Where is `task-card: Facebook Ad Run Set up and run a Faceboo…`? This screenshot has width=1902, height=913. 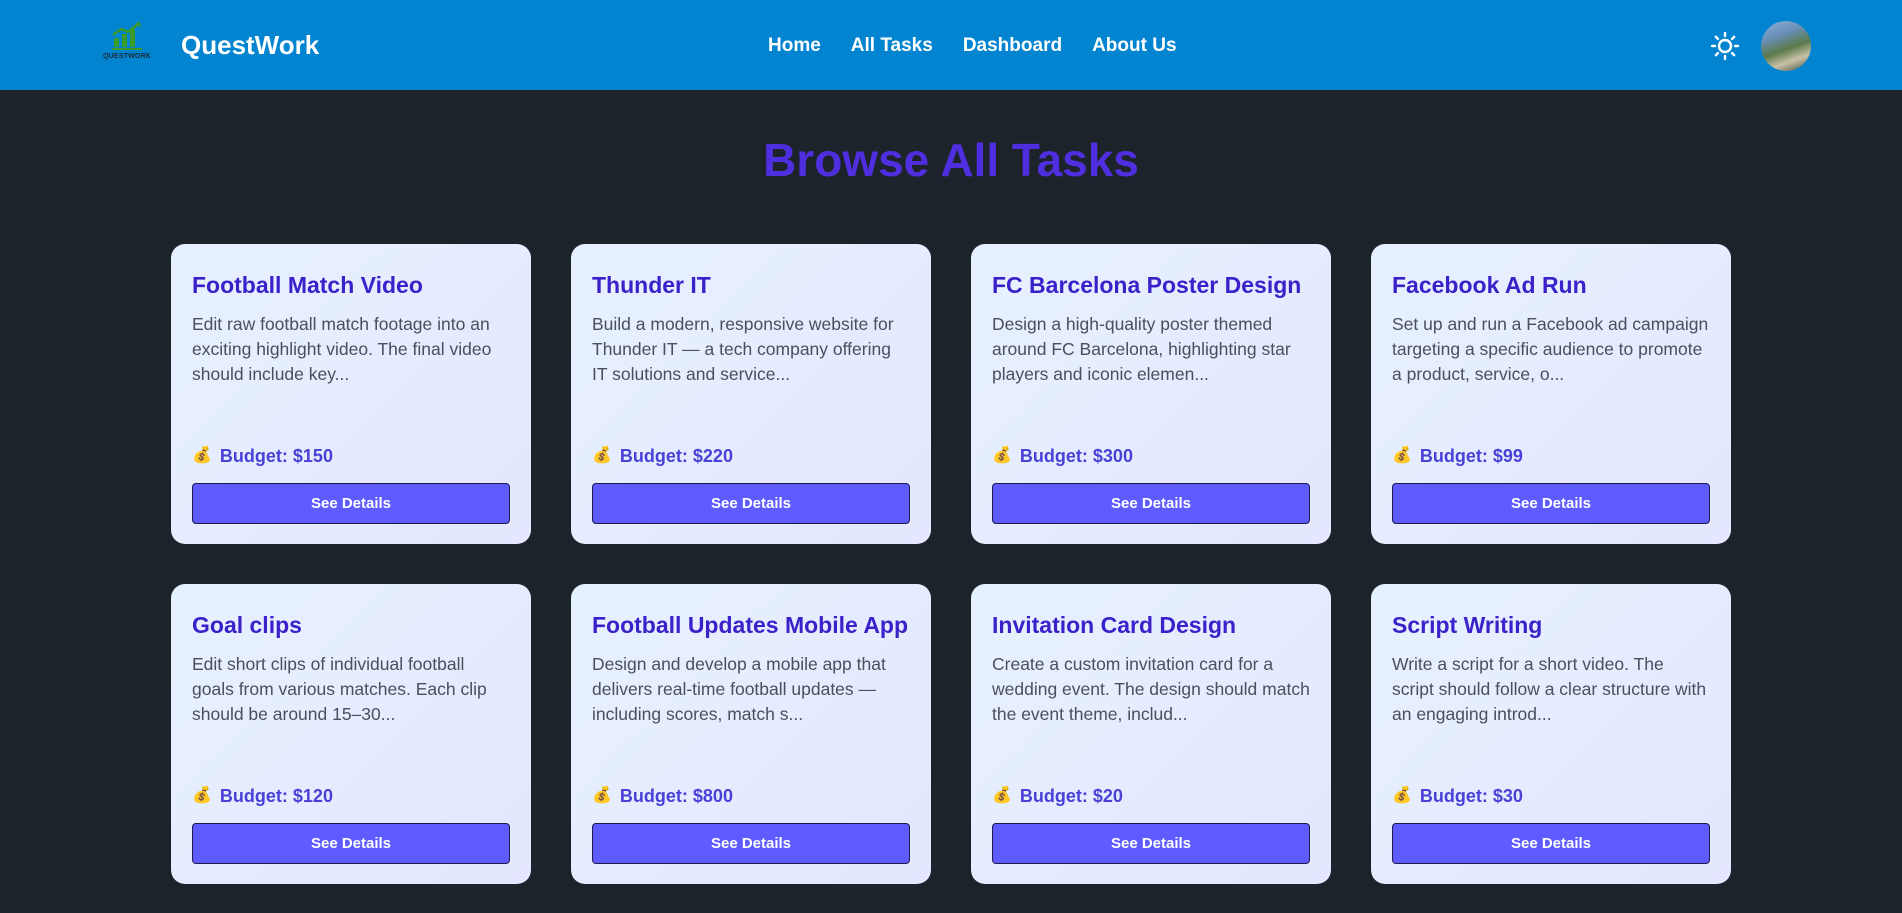
task-card: Facebook Ad Run Set up and run a Faceboo… is located at coordinates (1551, 394).